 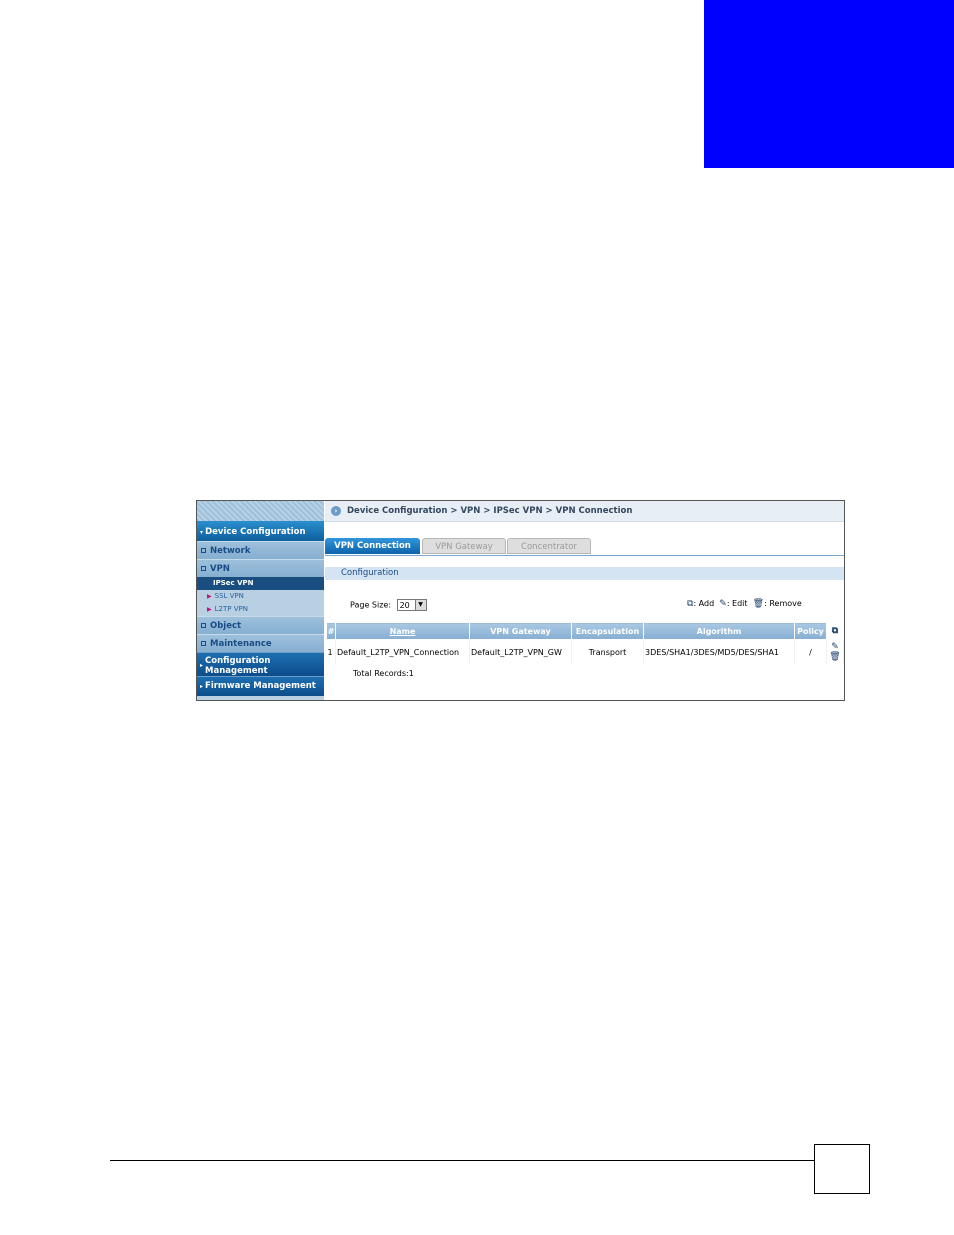 I want to click on row-actions: ✎ 🗑, so click(x=835, y=651).